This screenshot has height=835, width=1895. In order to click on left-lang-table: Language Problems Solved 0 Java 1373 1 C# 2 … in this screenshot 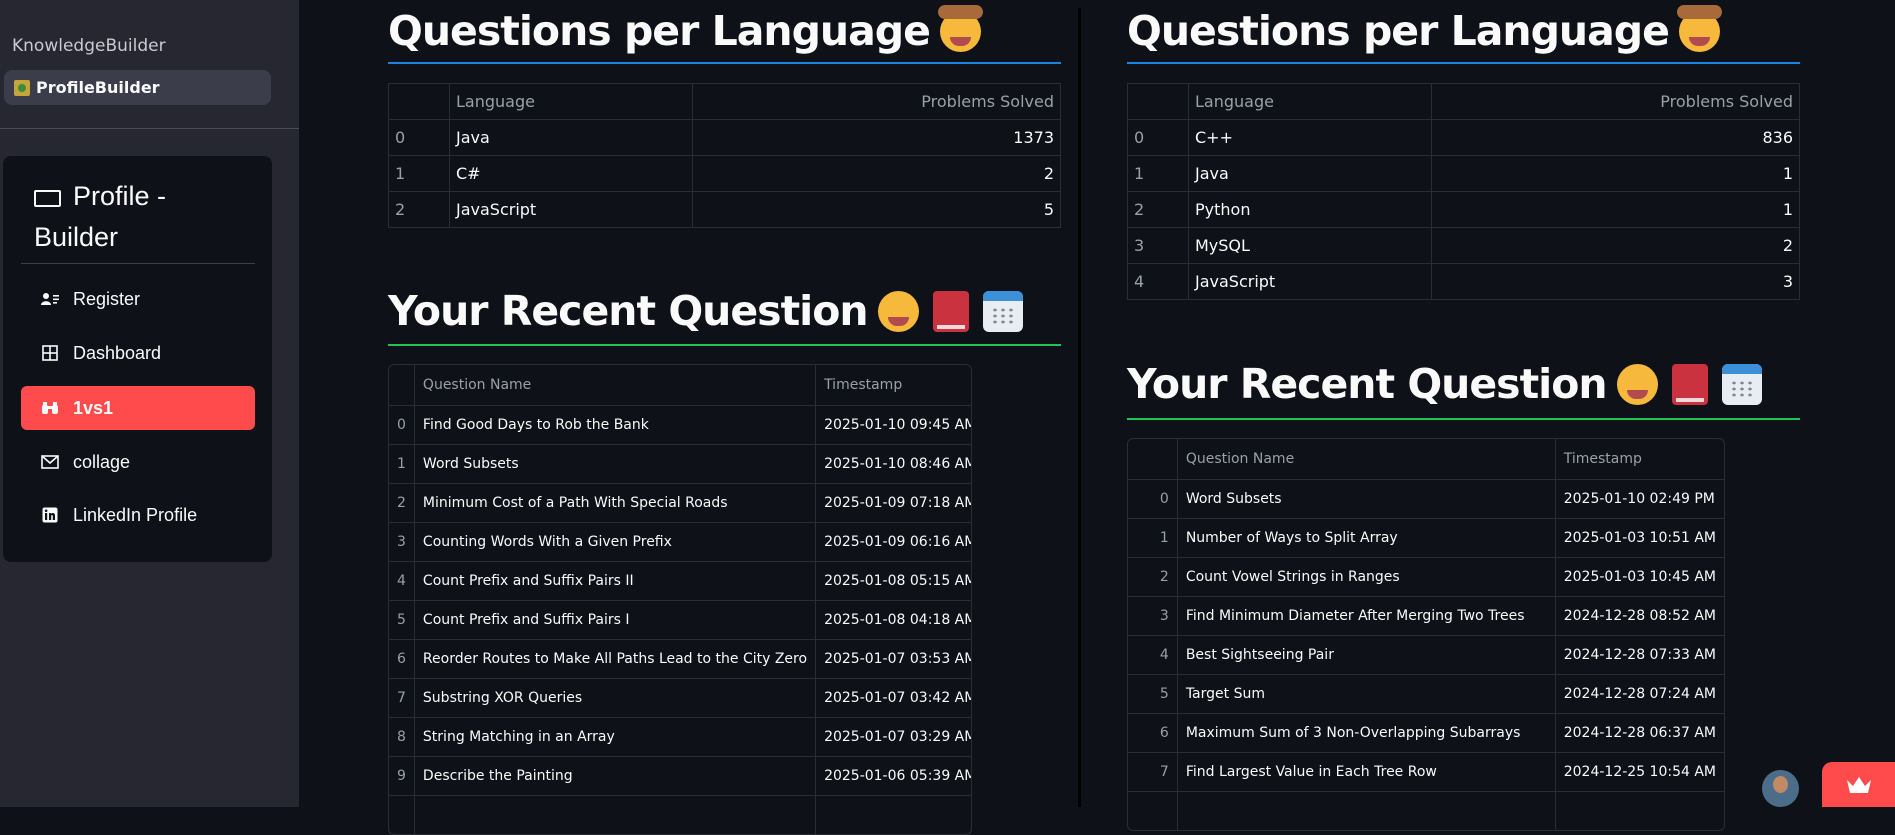, I will do `click(724, 155)`.